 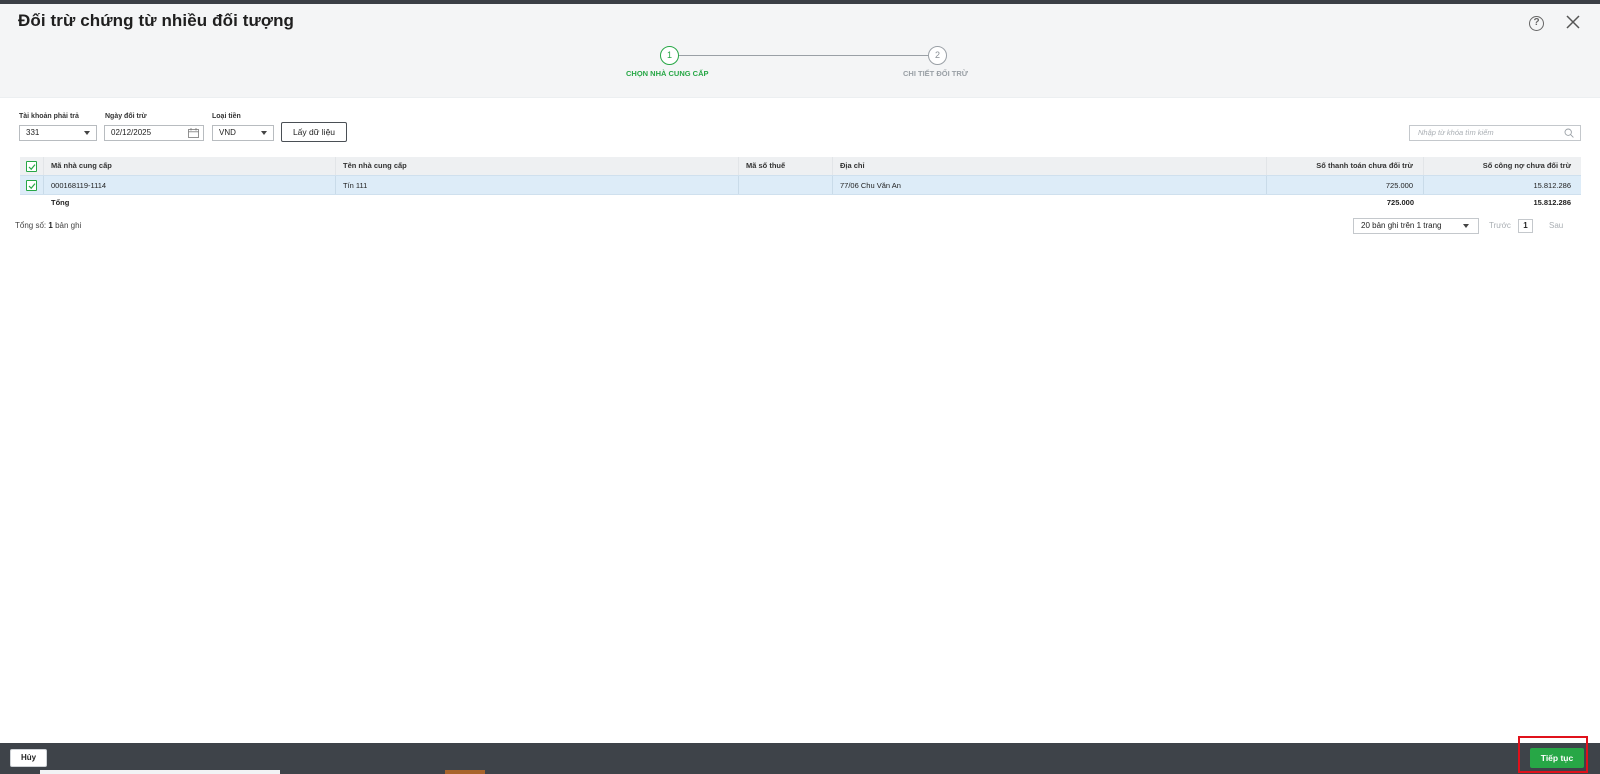 What do you see at coordinates (131, 132) in the screenshot?
I see `date-value: 02/12/2025` at bounding box center [131, 132].